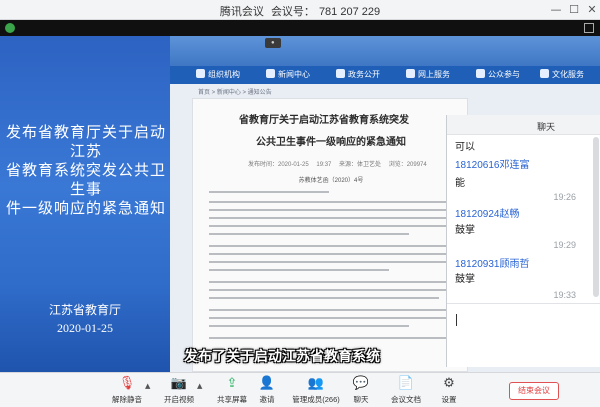 The width and height of the screenshot is (600, 407). I want to click on nav-item-gov: 政务公开, so click(358, 75).